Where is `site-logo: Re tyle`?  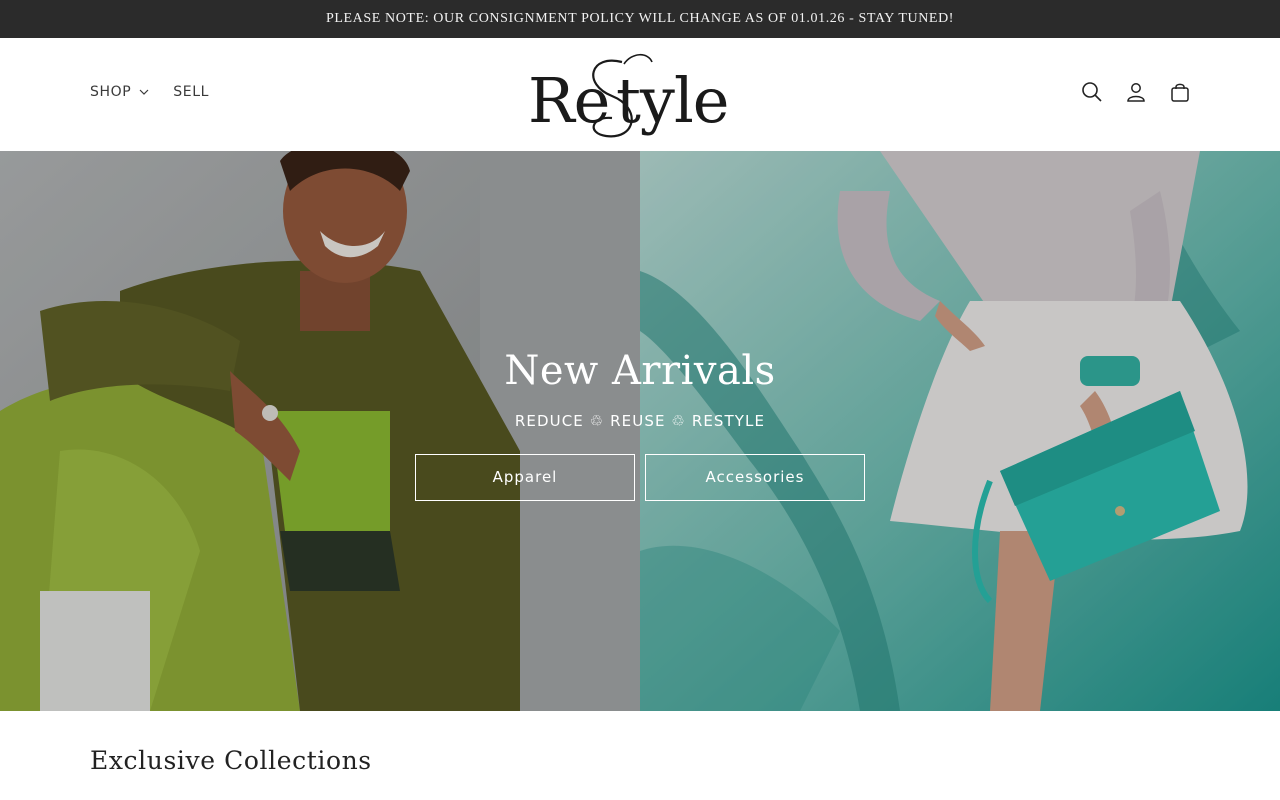
site-logo: Re tyle is located at coordinates (640, 94).